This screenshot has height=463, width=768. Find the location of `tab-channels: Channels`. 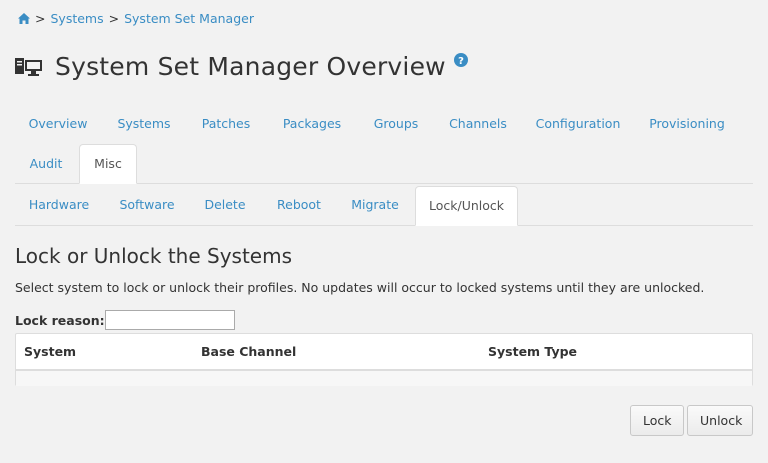

tab-channels: Channels is located at coordinates (478, 124).